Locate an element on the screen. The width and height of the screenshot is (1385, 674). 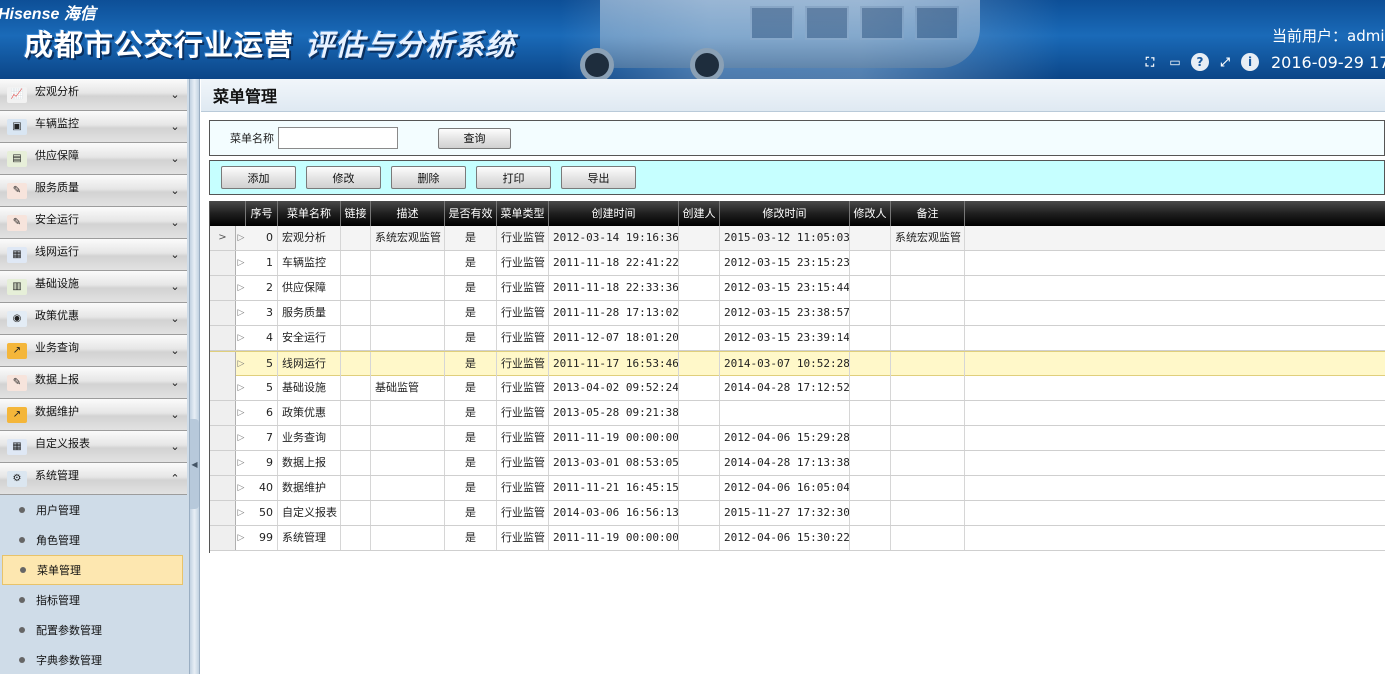
cell-name: 数据上报 is located at coordinates (309, 463).